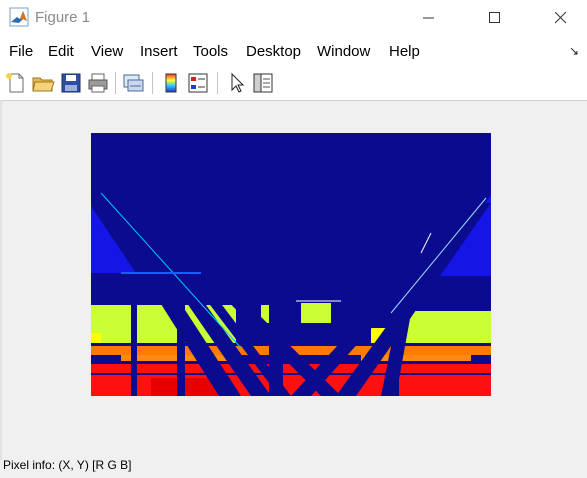 This screenshot has height=478, width=587. Describe the element at coordinates (210, 51) in the screenshot. I see `menu-tools: Tools` at that location.